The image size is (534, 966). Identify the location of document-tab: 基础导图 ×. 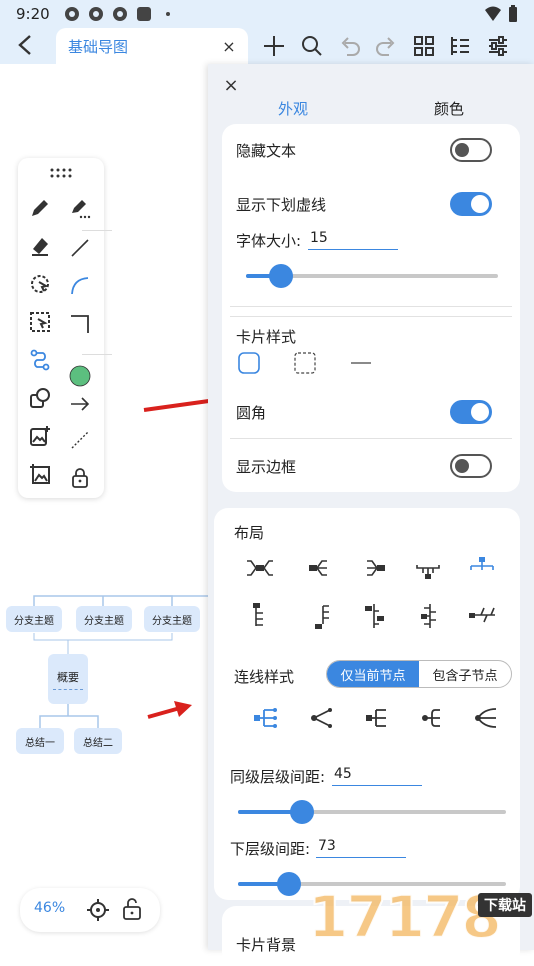
(152, 46).